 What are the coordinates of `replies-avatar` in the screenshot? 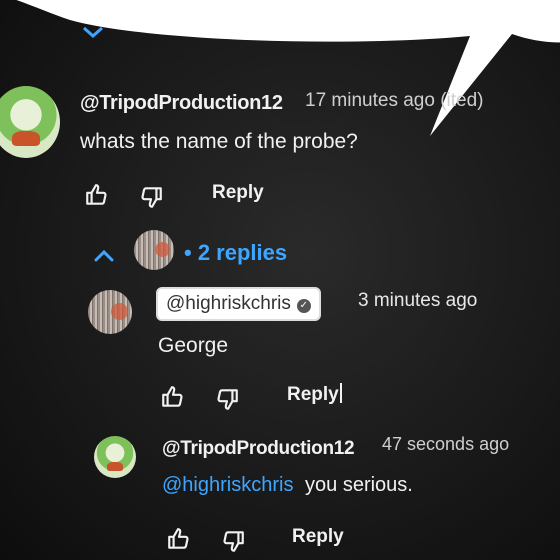 It's located at (154, 250).